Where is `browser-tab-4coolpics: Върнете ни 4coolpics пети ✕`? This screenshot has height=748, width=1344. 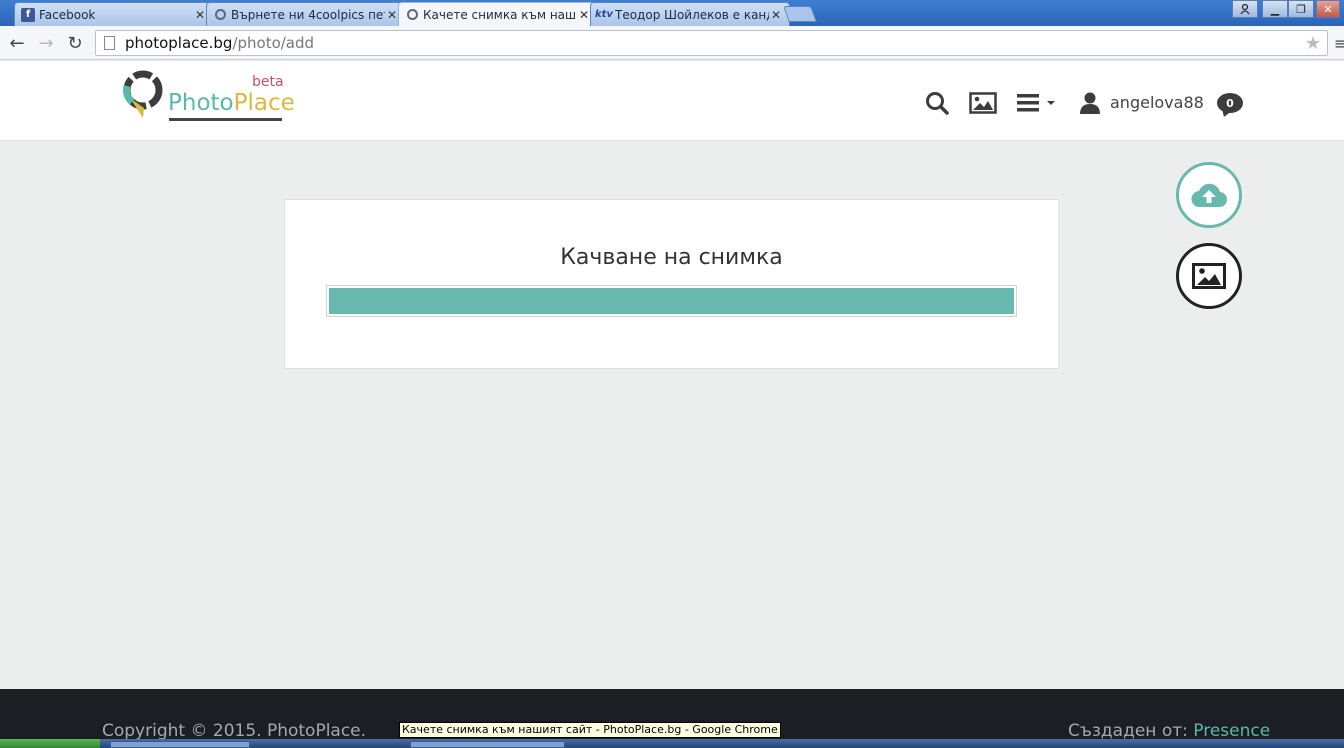 browser-tab-4coolpics: Върнете ни 4coolpics пети ✕ is located at coordinates (306, 14).